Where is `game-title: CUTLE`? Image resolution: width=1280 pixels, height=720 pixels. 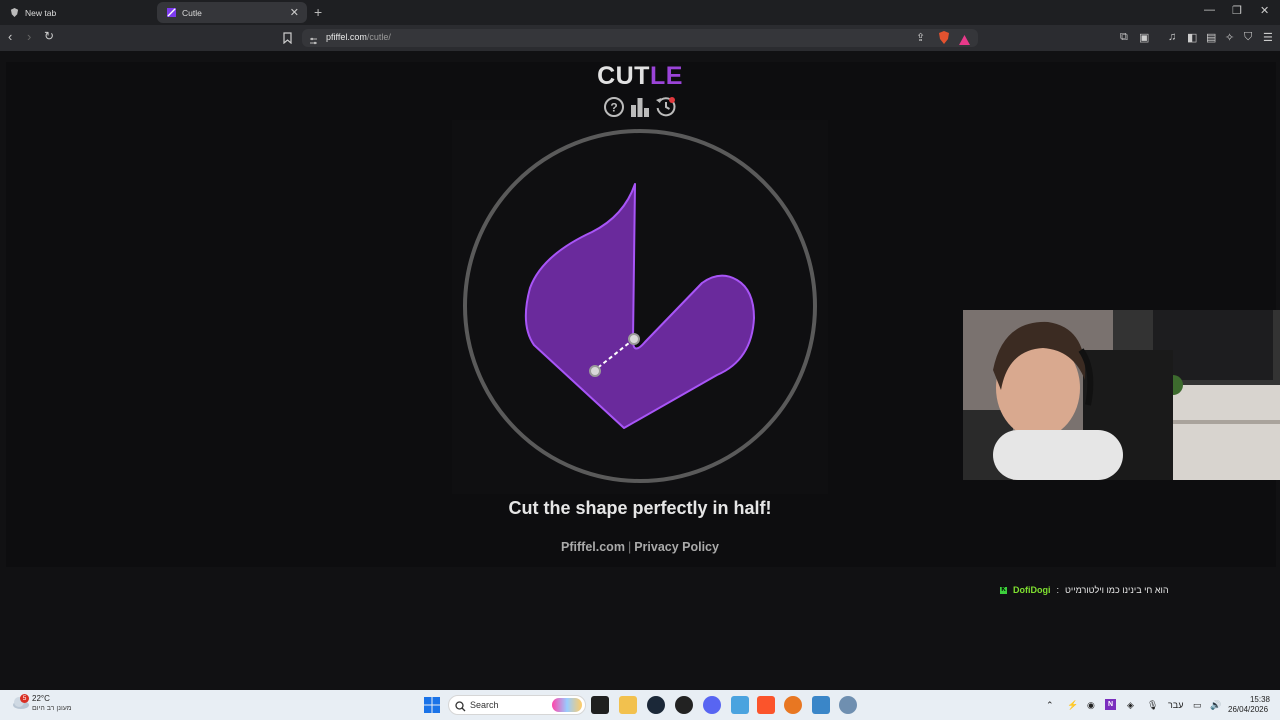
game-title: CUTLE is located at coordinates (640, 76).